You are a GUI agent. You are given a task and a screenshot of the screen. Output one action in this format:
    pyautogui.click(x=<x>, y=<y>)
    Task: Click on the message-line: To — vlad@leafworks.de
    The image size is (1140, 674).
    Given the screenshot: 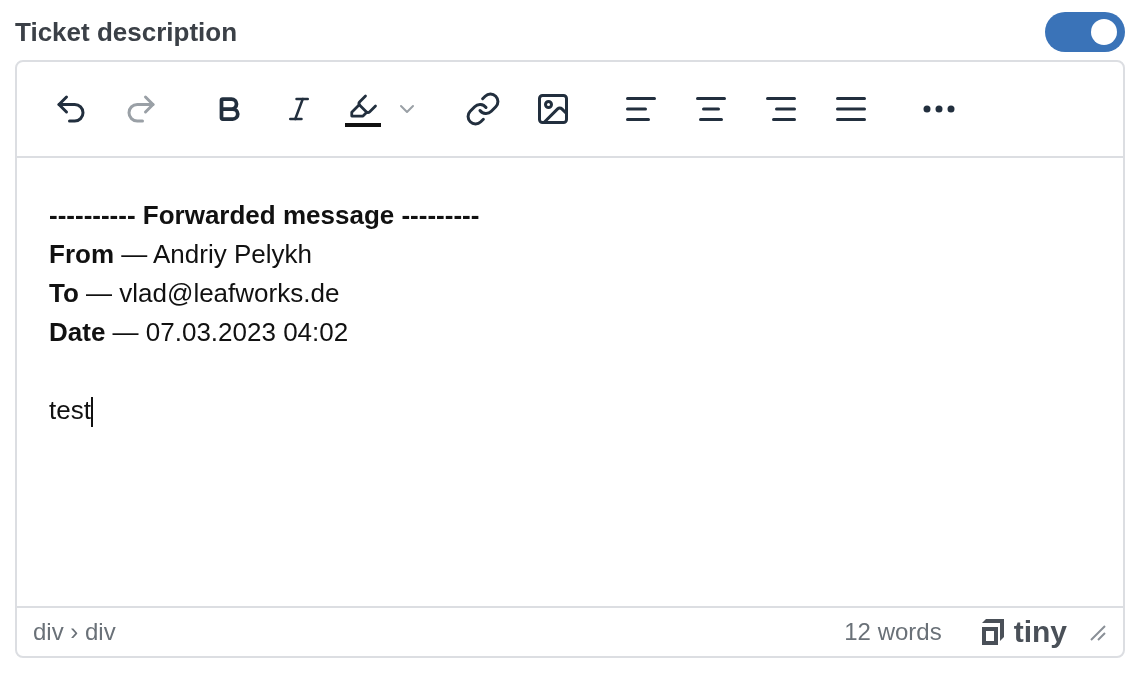 What is the action you would take?
    pyautogui.click(x=194, y=293)
    